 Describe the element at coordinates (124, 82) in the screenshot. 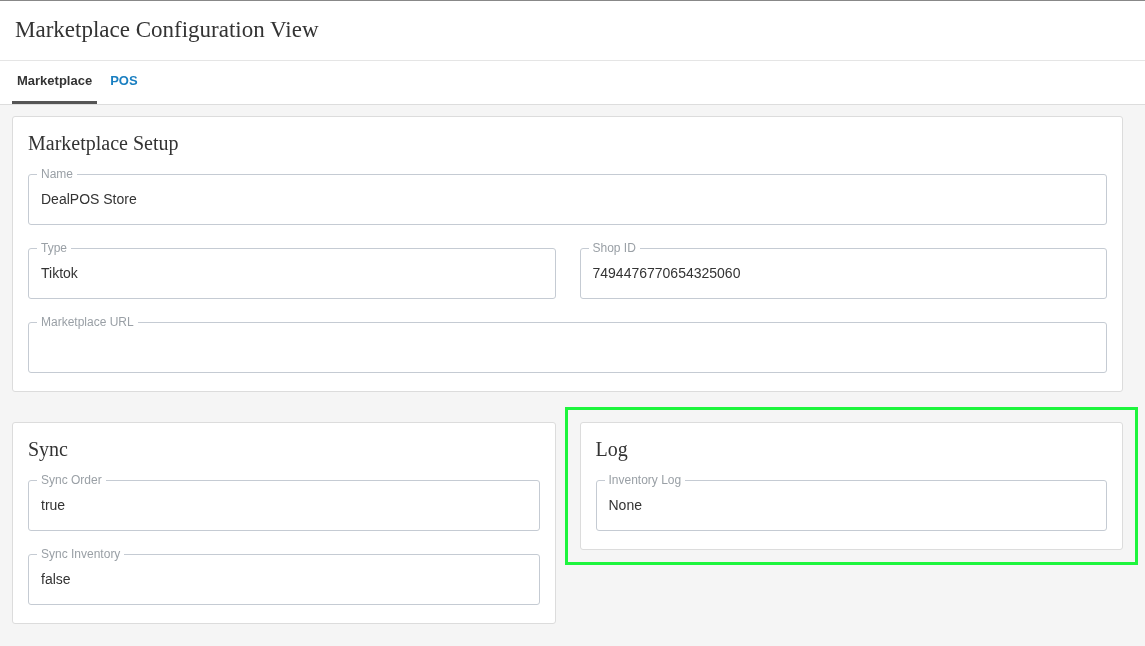

I see `tab: POS` at that location.